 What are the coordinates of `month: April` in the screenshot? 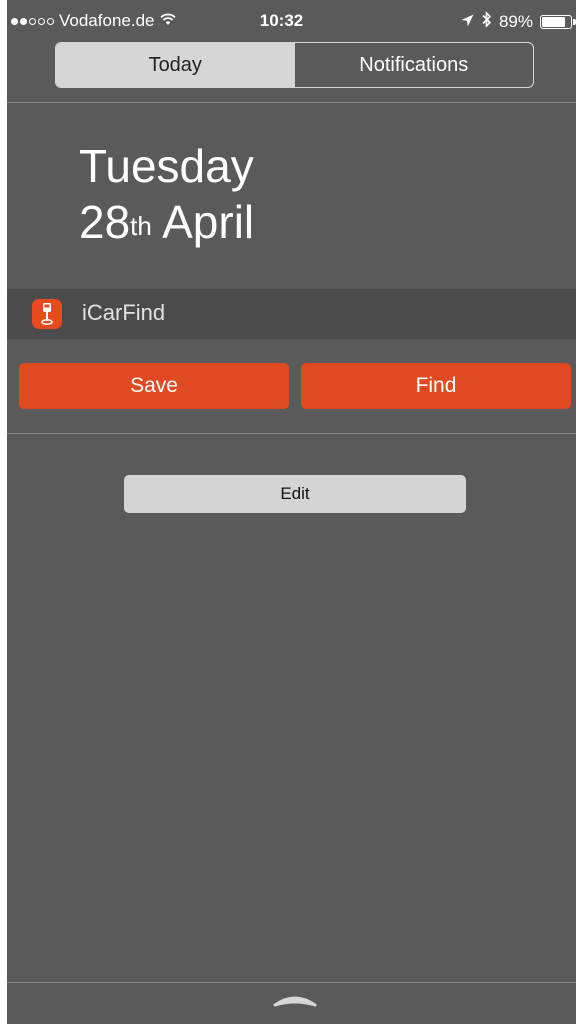 It's located at (208, 222).